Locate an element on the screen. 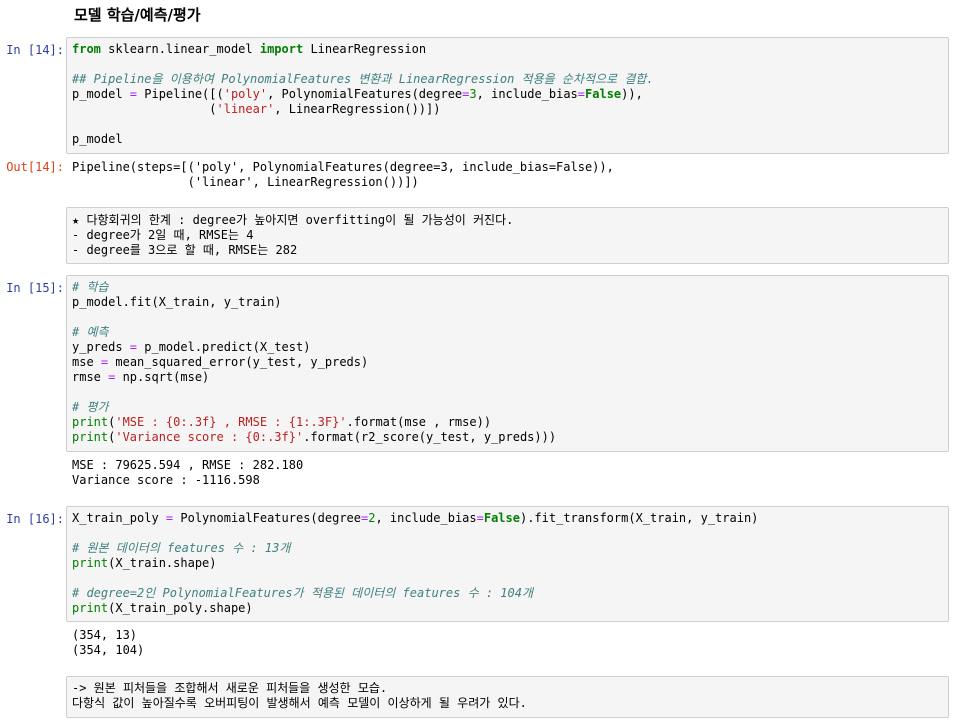 This screenshot has height=722, width=956. code-line: y_preds = p_model.predict(X_test) is located at coordinates (191, 347).